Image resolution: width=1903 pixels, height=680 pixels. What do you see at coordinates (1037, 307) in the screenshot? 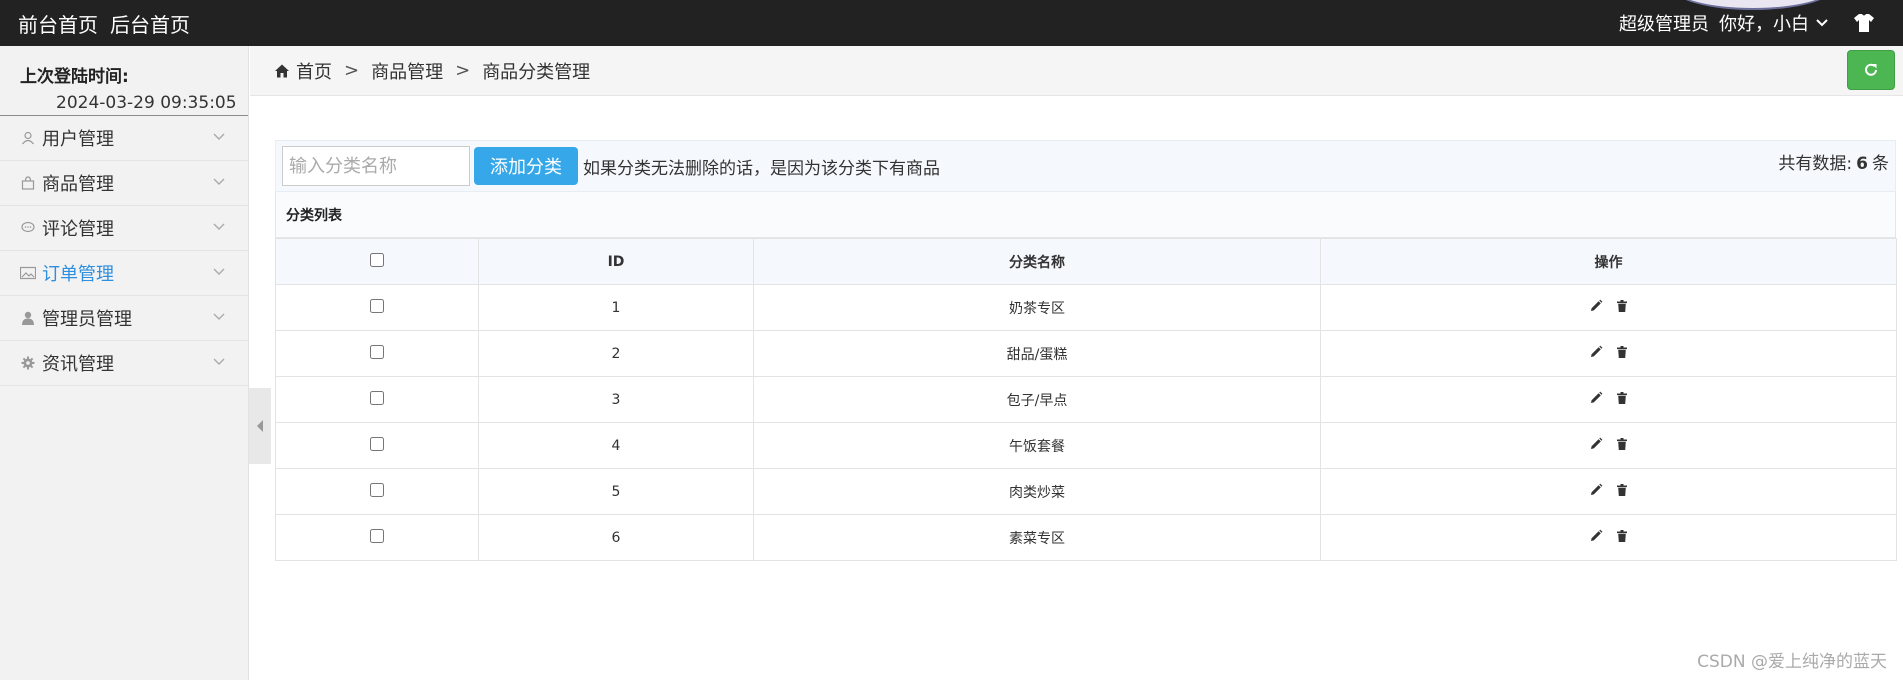
I see `row-category-name: 奶茶专区` at bounding box center [1037, 307].